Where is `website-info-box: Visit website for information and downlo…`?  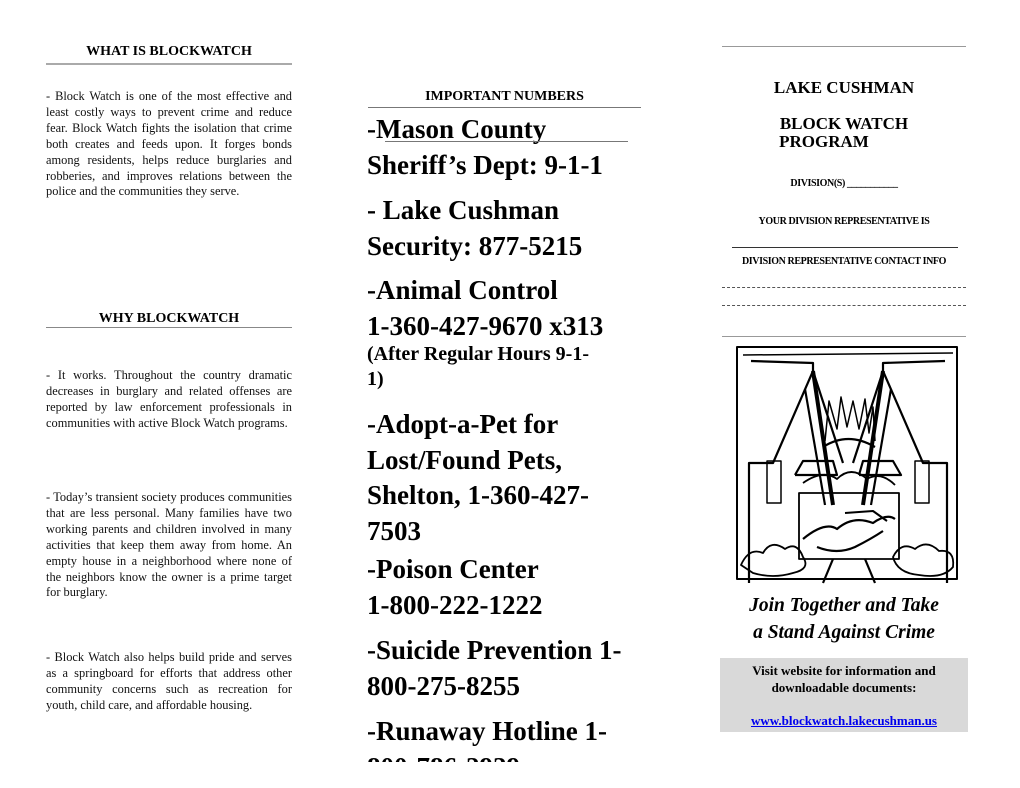 website-info-box: Visit website for information and downlo… is located at coordinates (844, 695).